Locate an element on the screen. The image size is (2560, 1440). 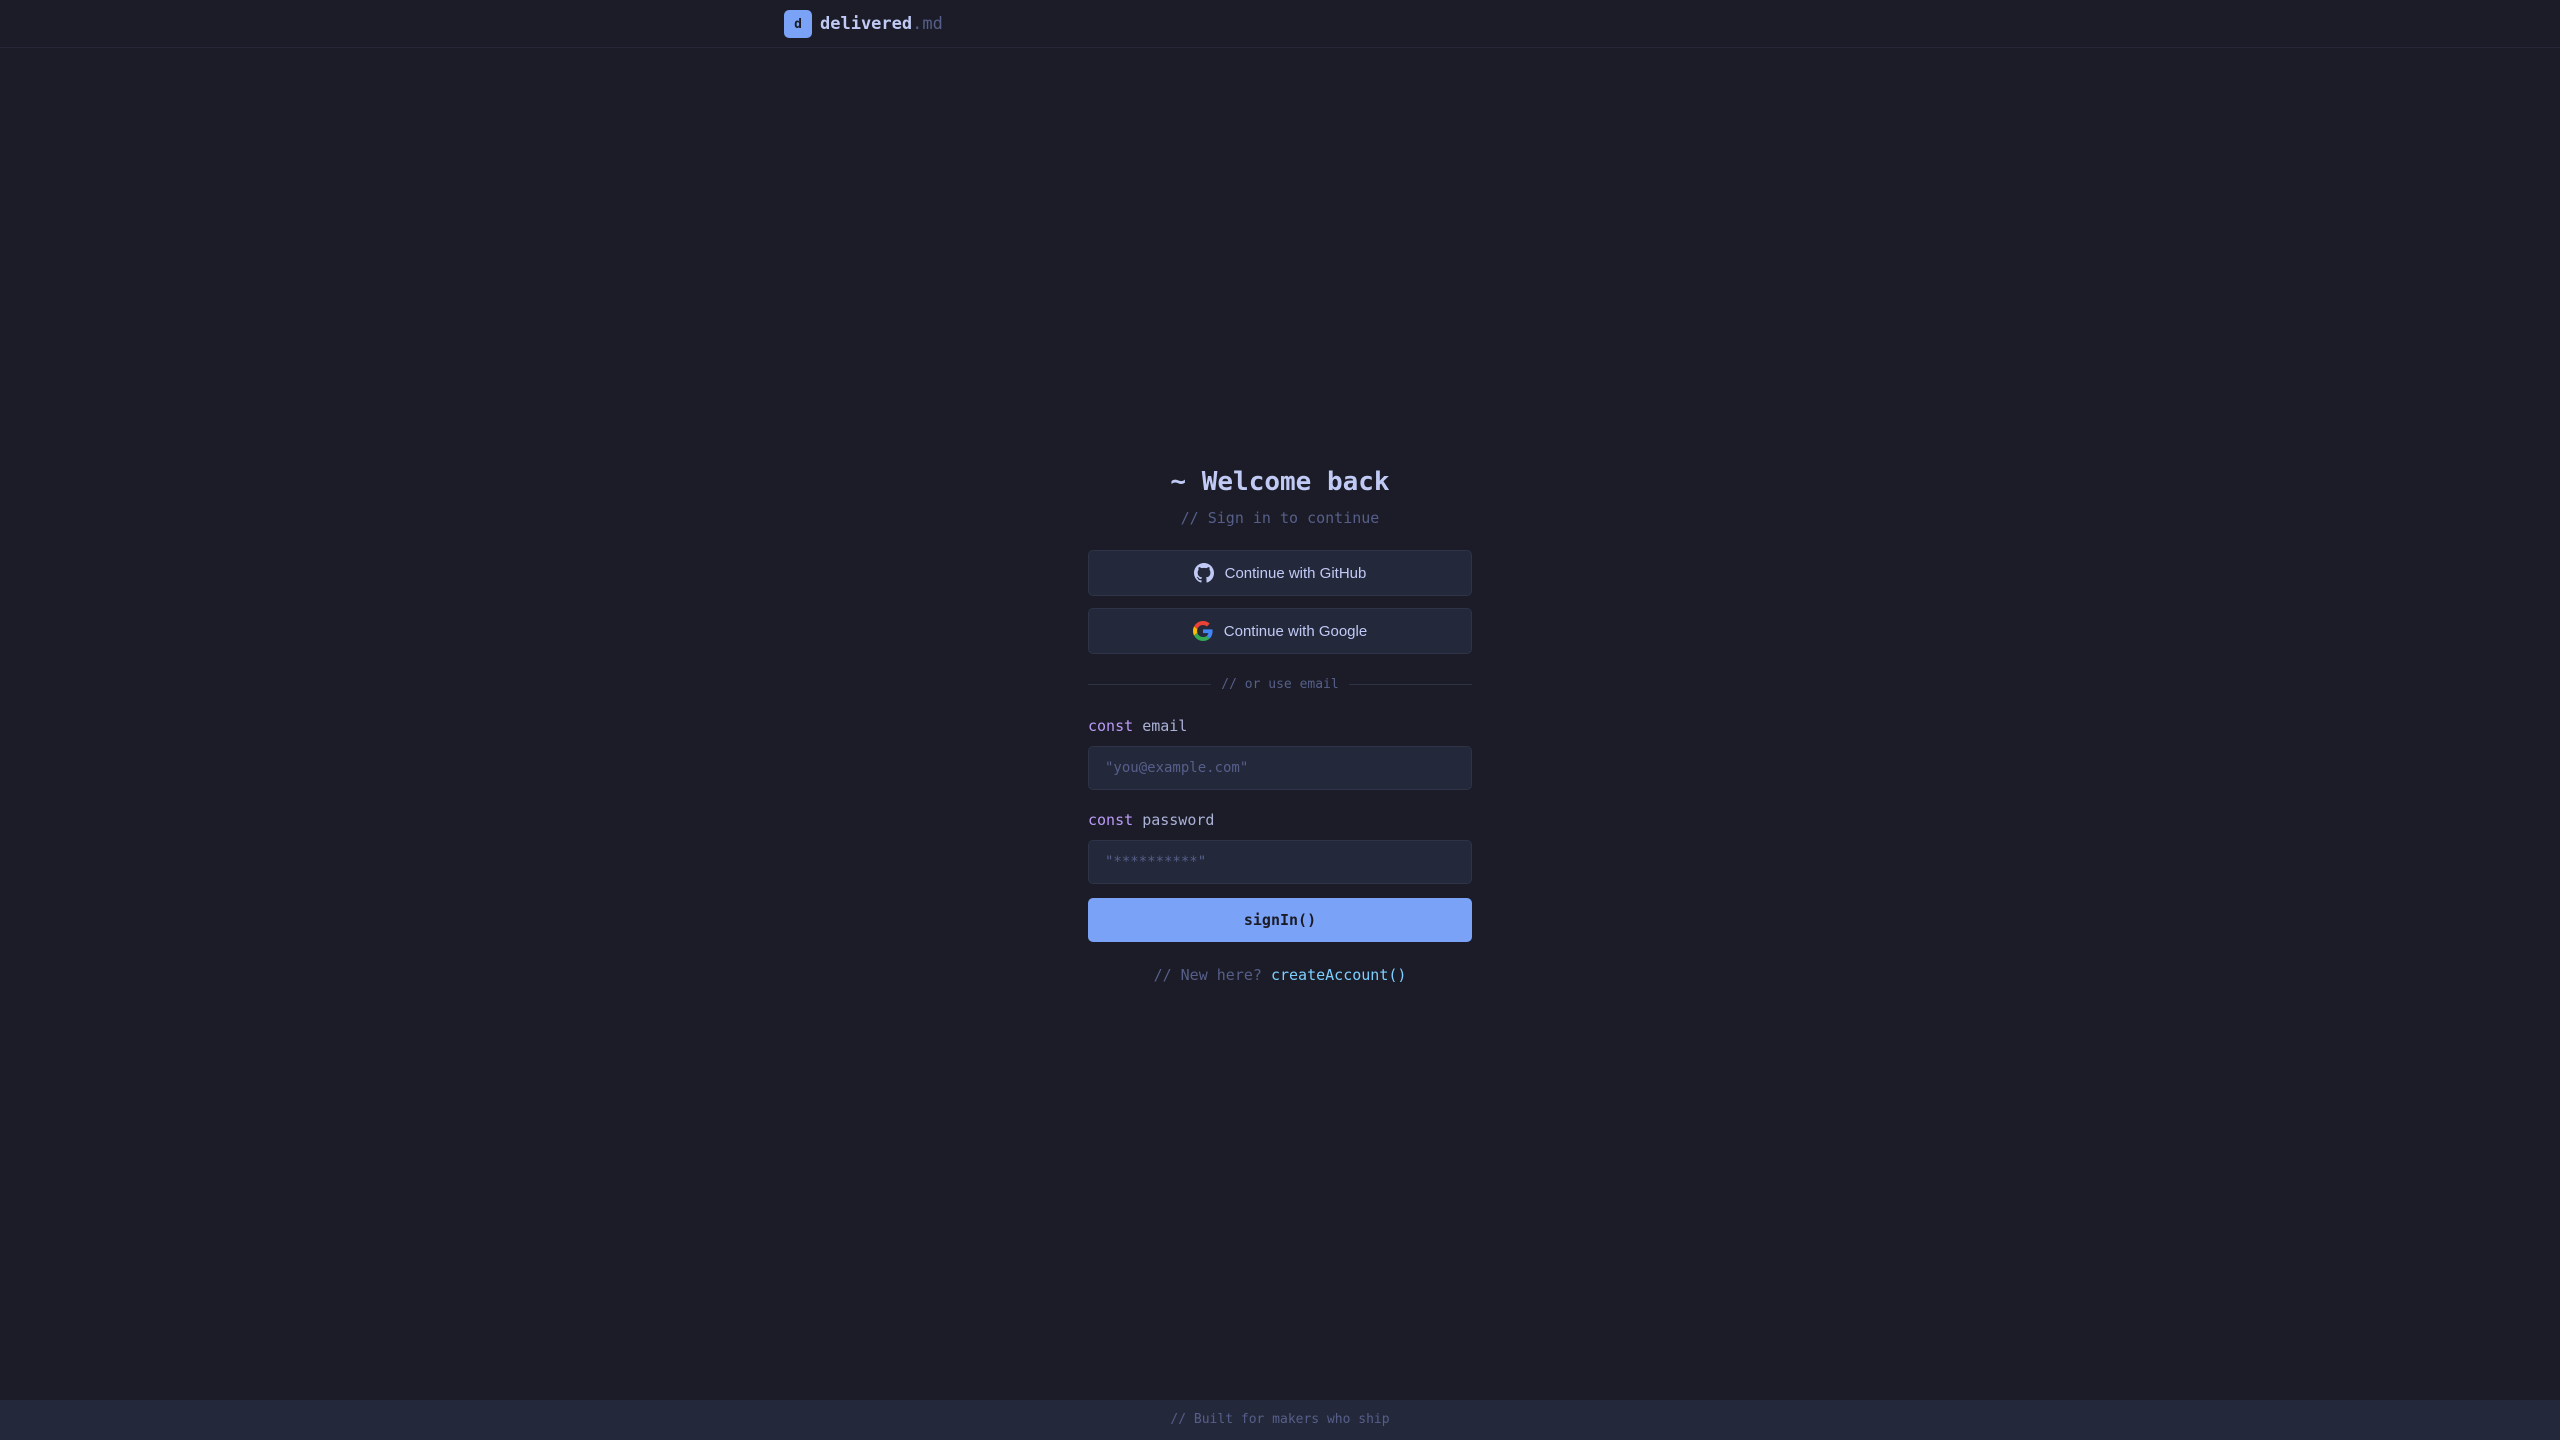
top-bar: d delivered .md is located at coordinates (1280, 24).